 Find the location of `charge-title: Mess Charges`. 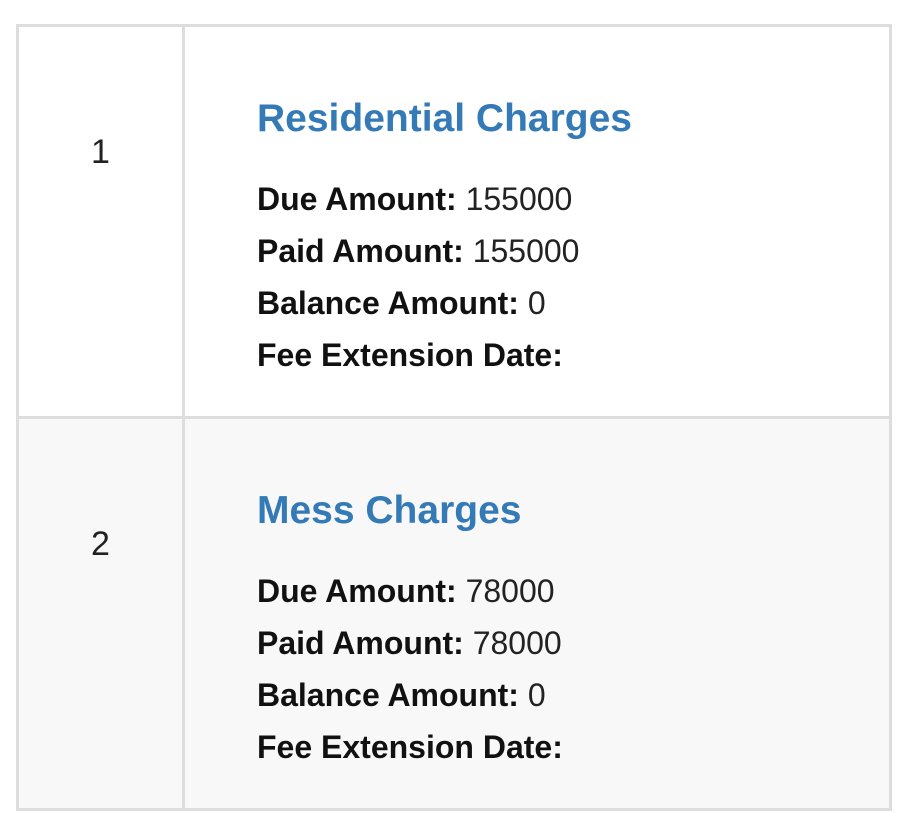

charge-title: Mess Charges is located at coordinates (389, 510).